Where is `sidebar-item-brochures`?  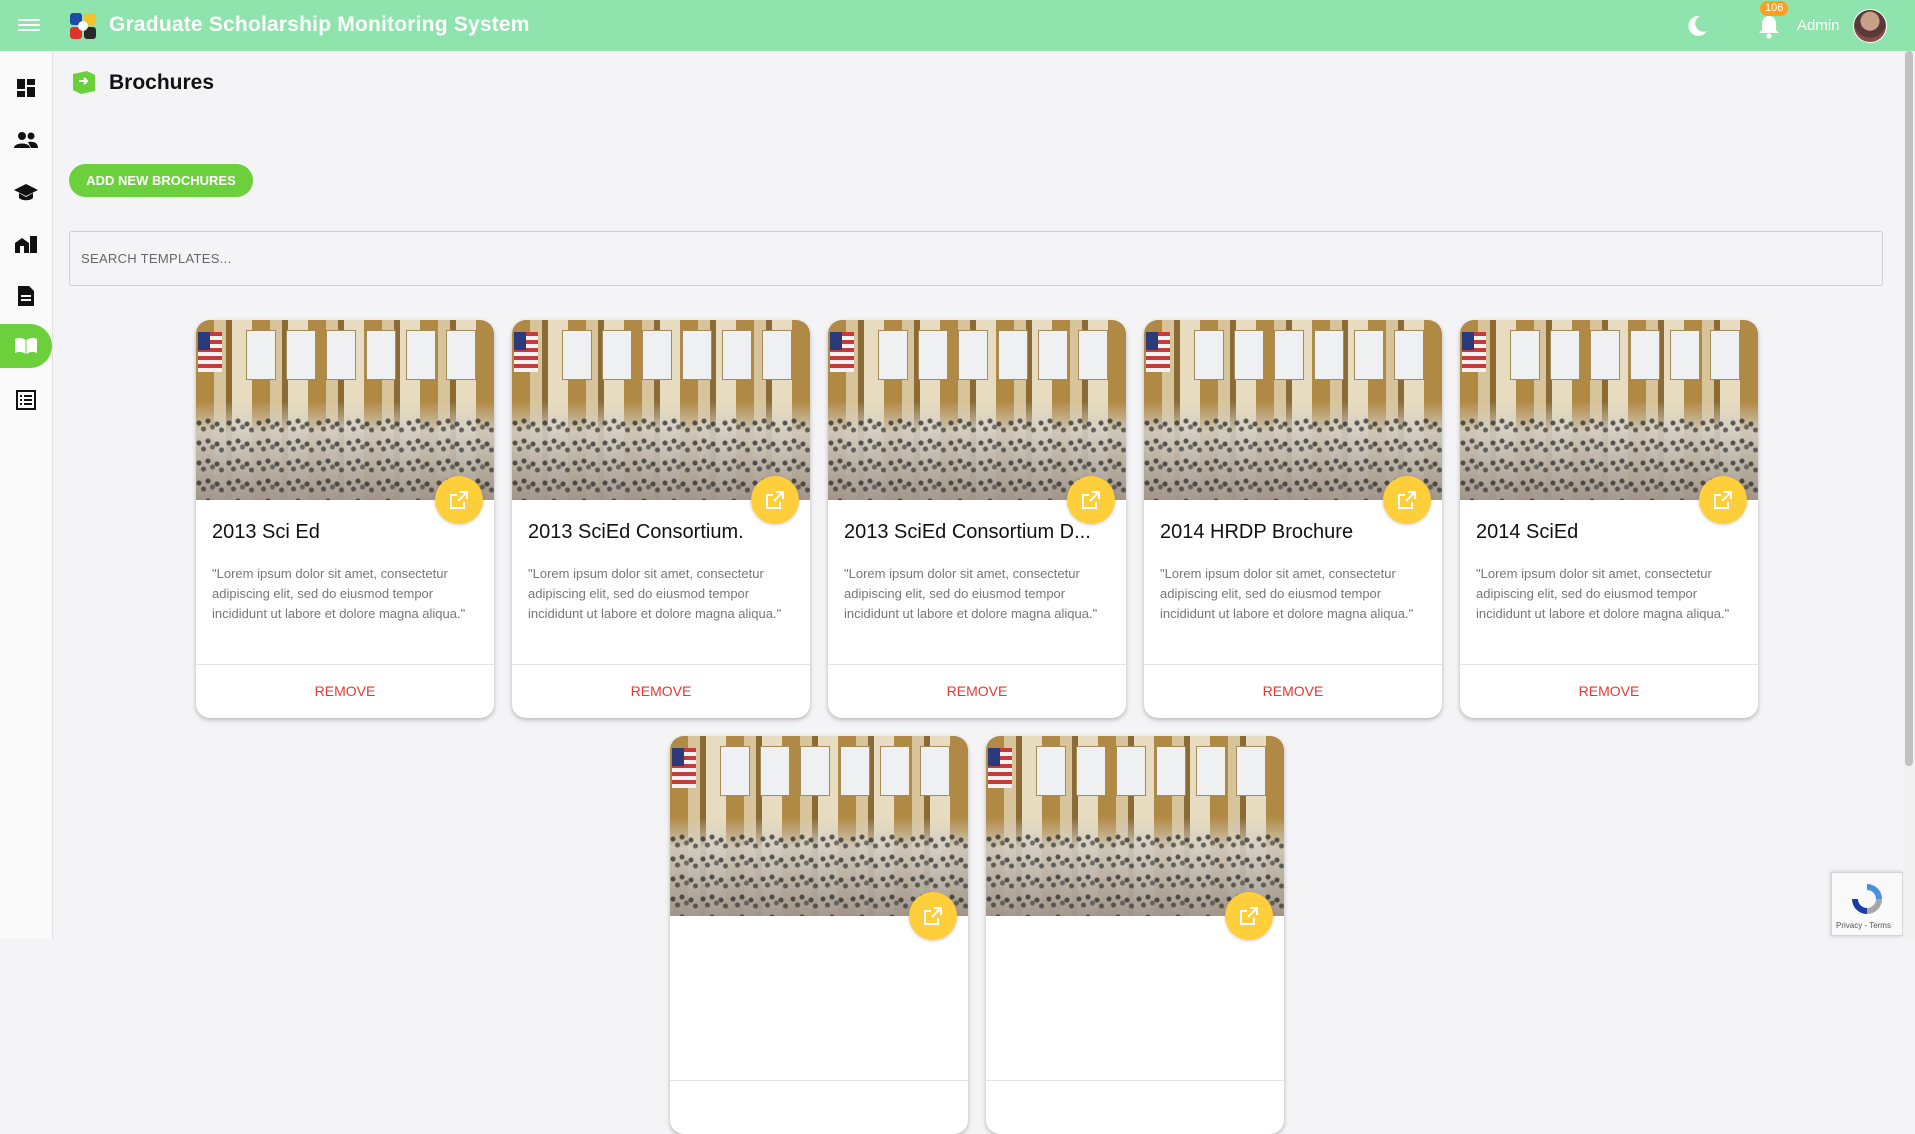 sidebar-item-brochures is located at coordinates (26, 346).